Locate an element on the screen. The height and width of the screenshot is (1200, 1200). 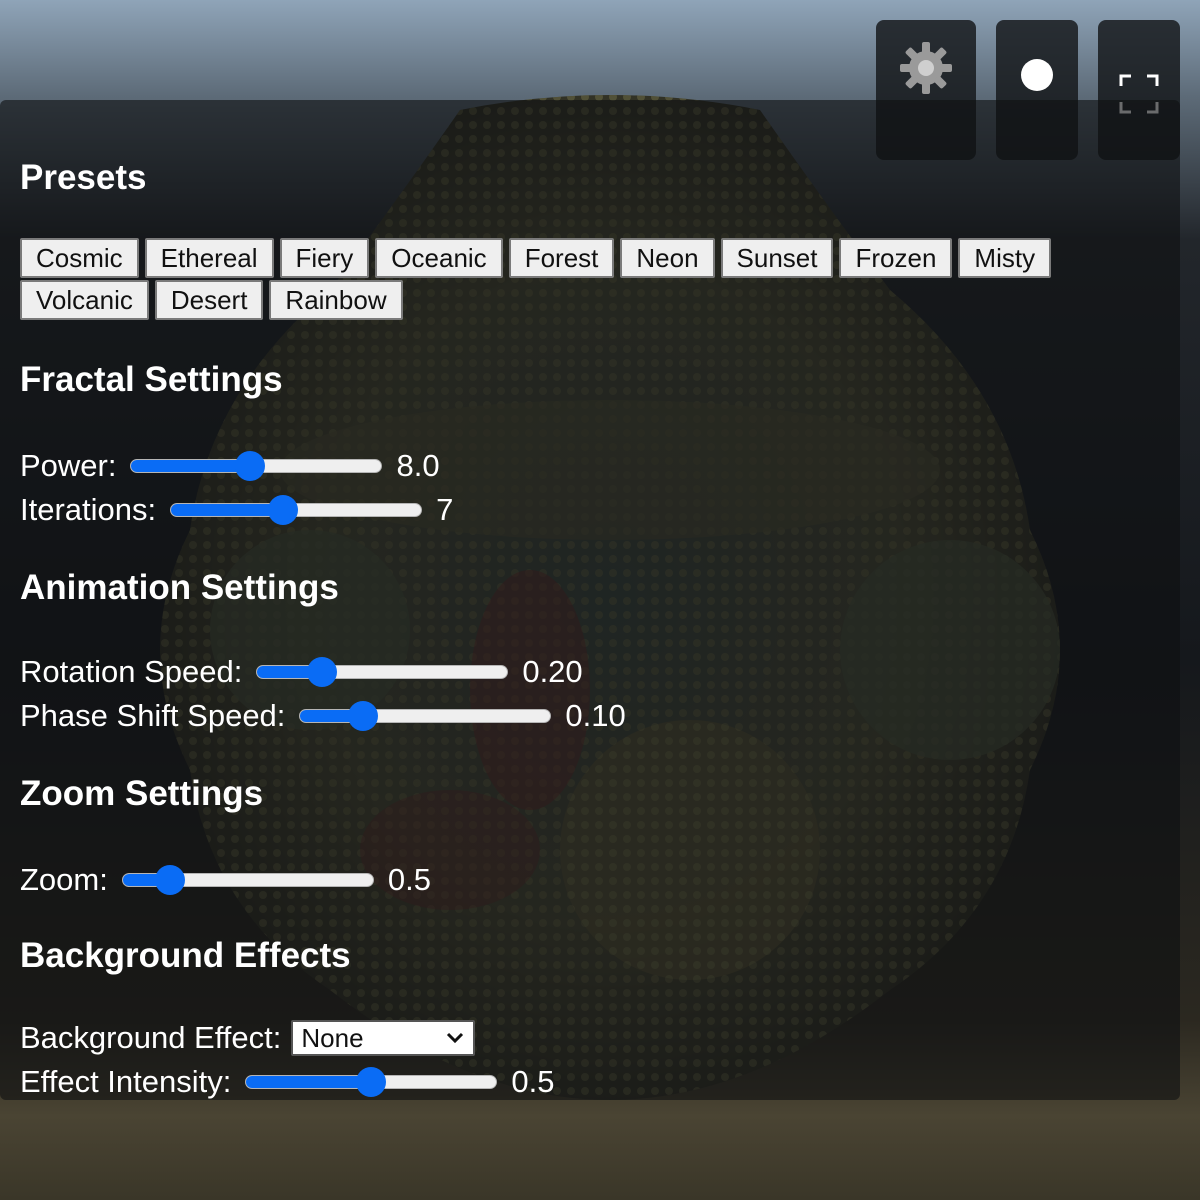
rotation-speed-row: Rotation Speed: 0.20 is located at coordinates (301, 672).